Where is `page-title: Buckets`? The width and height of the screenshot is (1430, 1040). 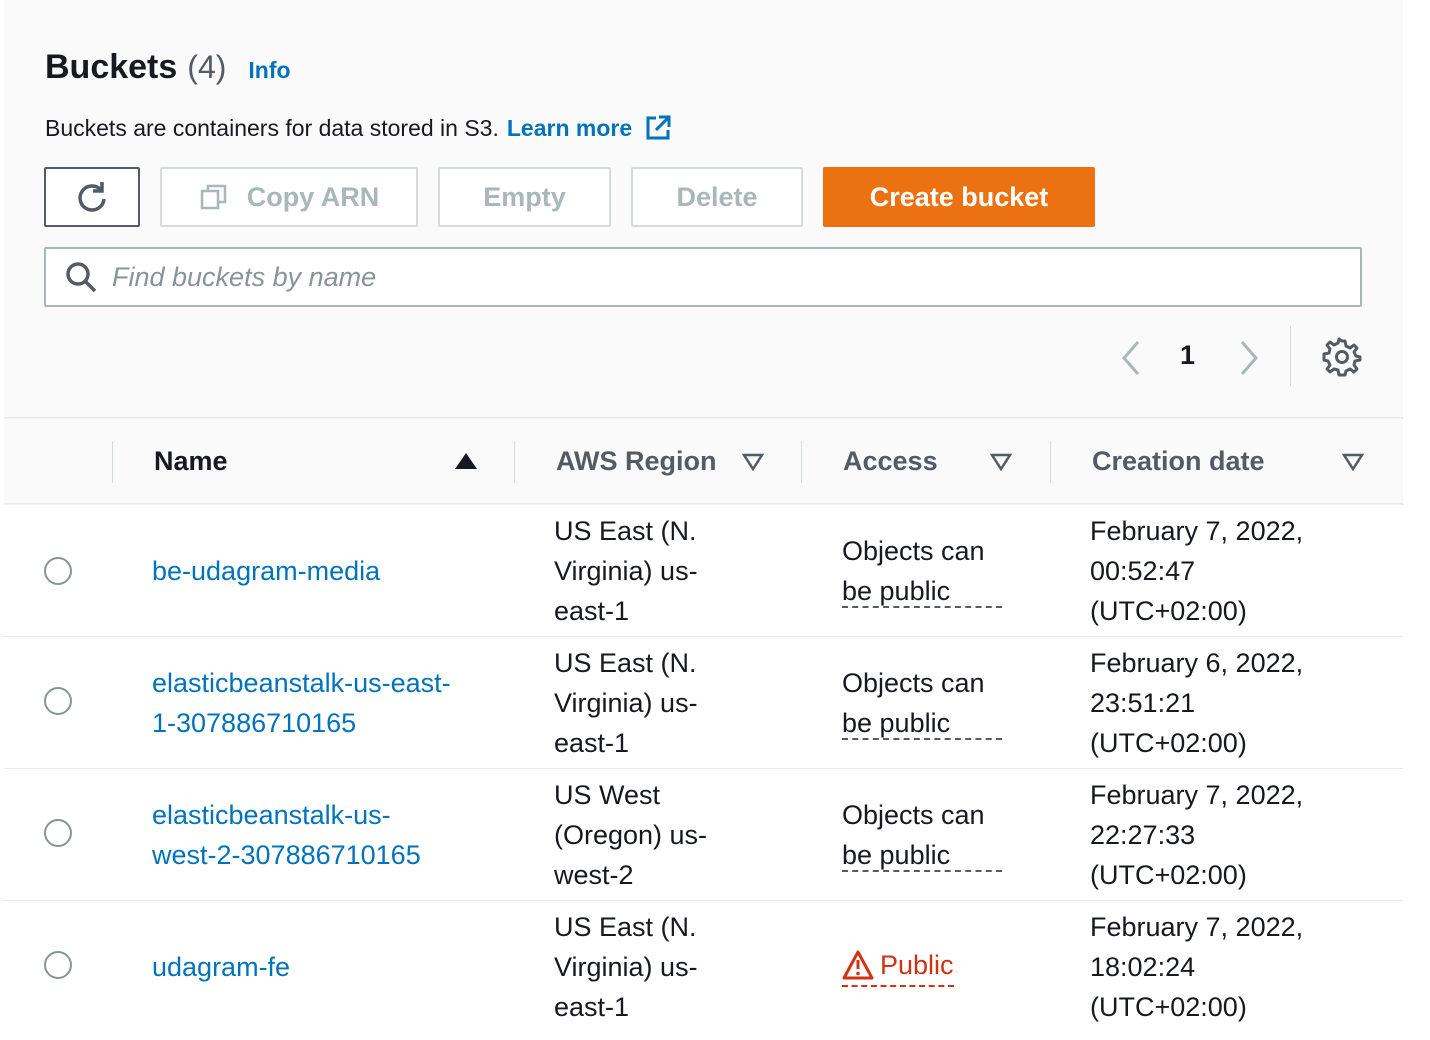 page-title: Buckets is located at coordinates (111, 67).